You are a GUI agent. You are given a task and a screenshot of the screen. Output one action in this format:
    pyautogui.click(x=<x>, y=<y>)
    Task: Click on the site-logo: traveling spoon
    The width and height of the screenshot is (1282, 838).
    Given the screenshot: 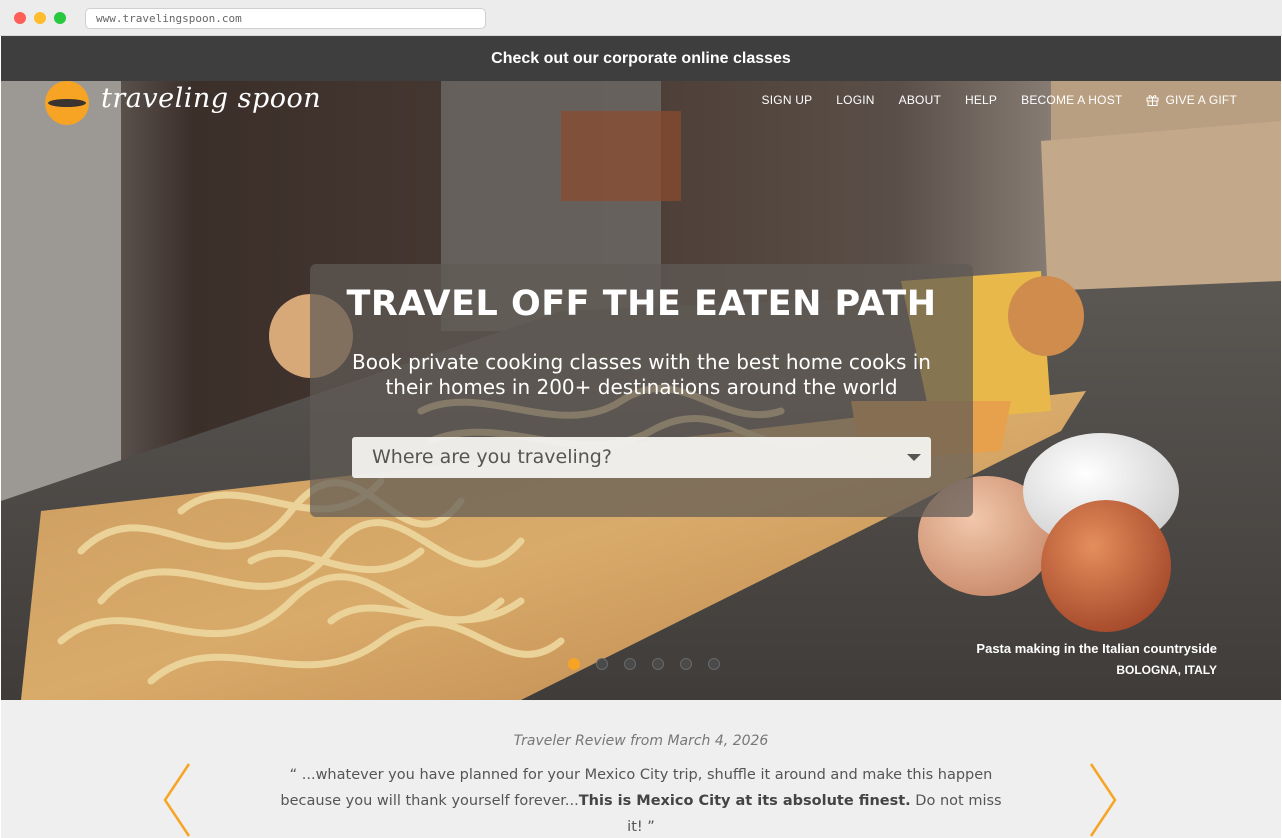 What is the action you would take?
    pyautogui.click(x=183, y=106)
    